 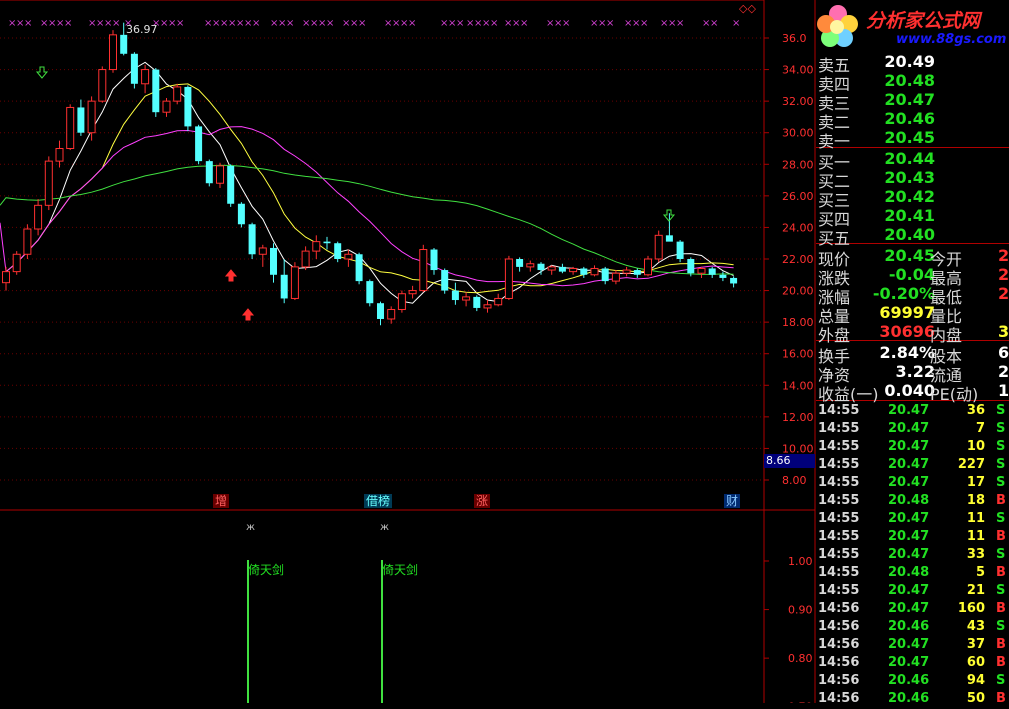 What do you see at coordinates (909, 196) in the screenshot?
I see `quote-value: 20.42` at bounding box center [909, 196].